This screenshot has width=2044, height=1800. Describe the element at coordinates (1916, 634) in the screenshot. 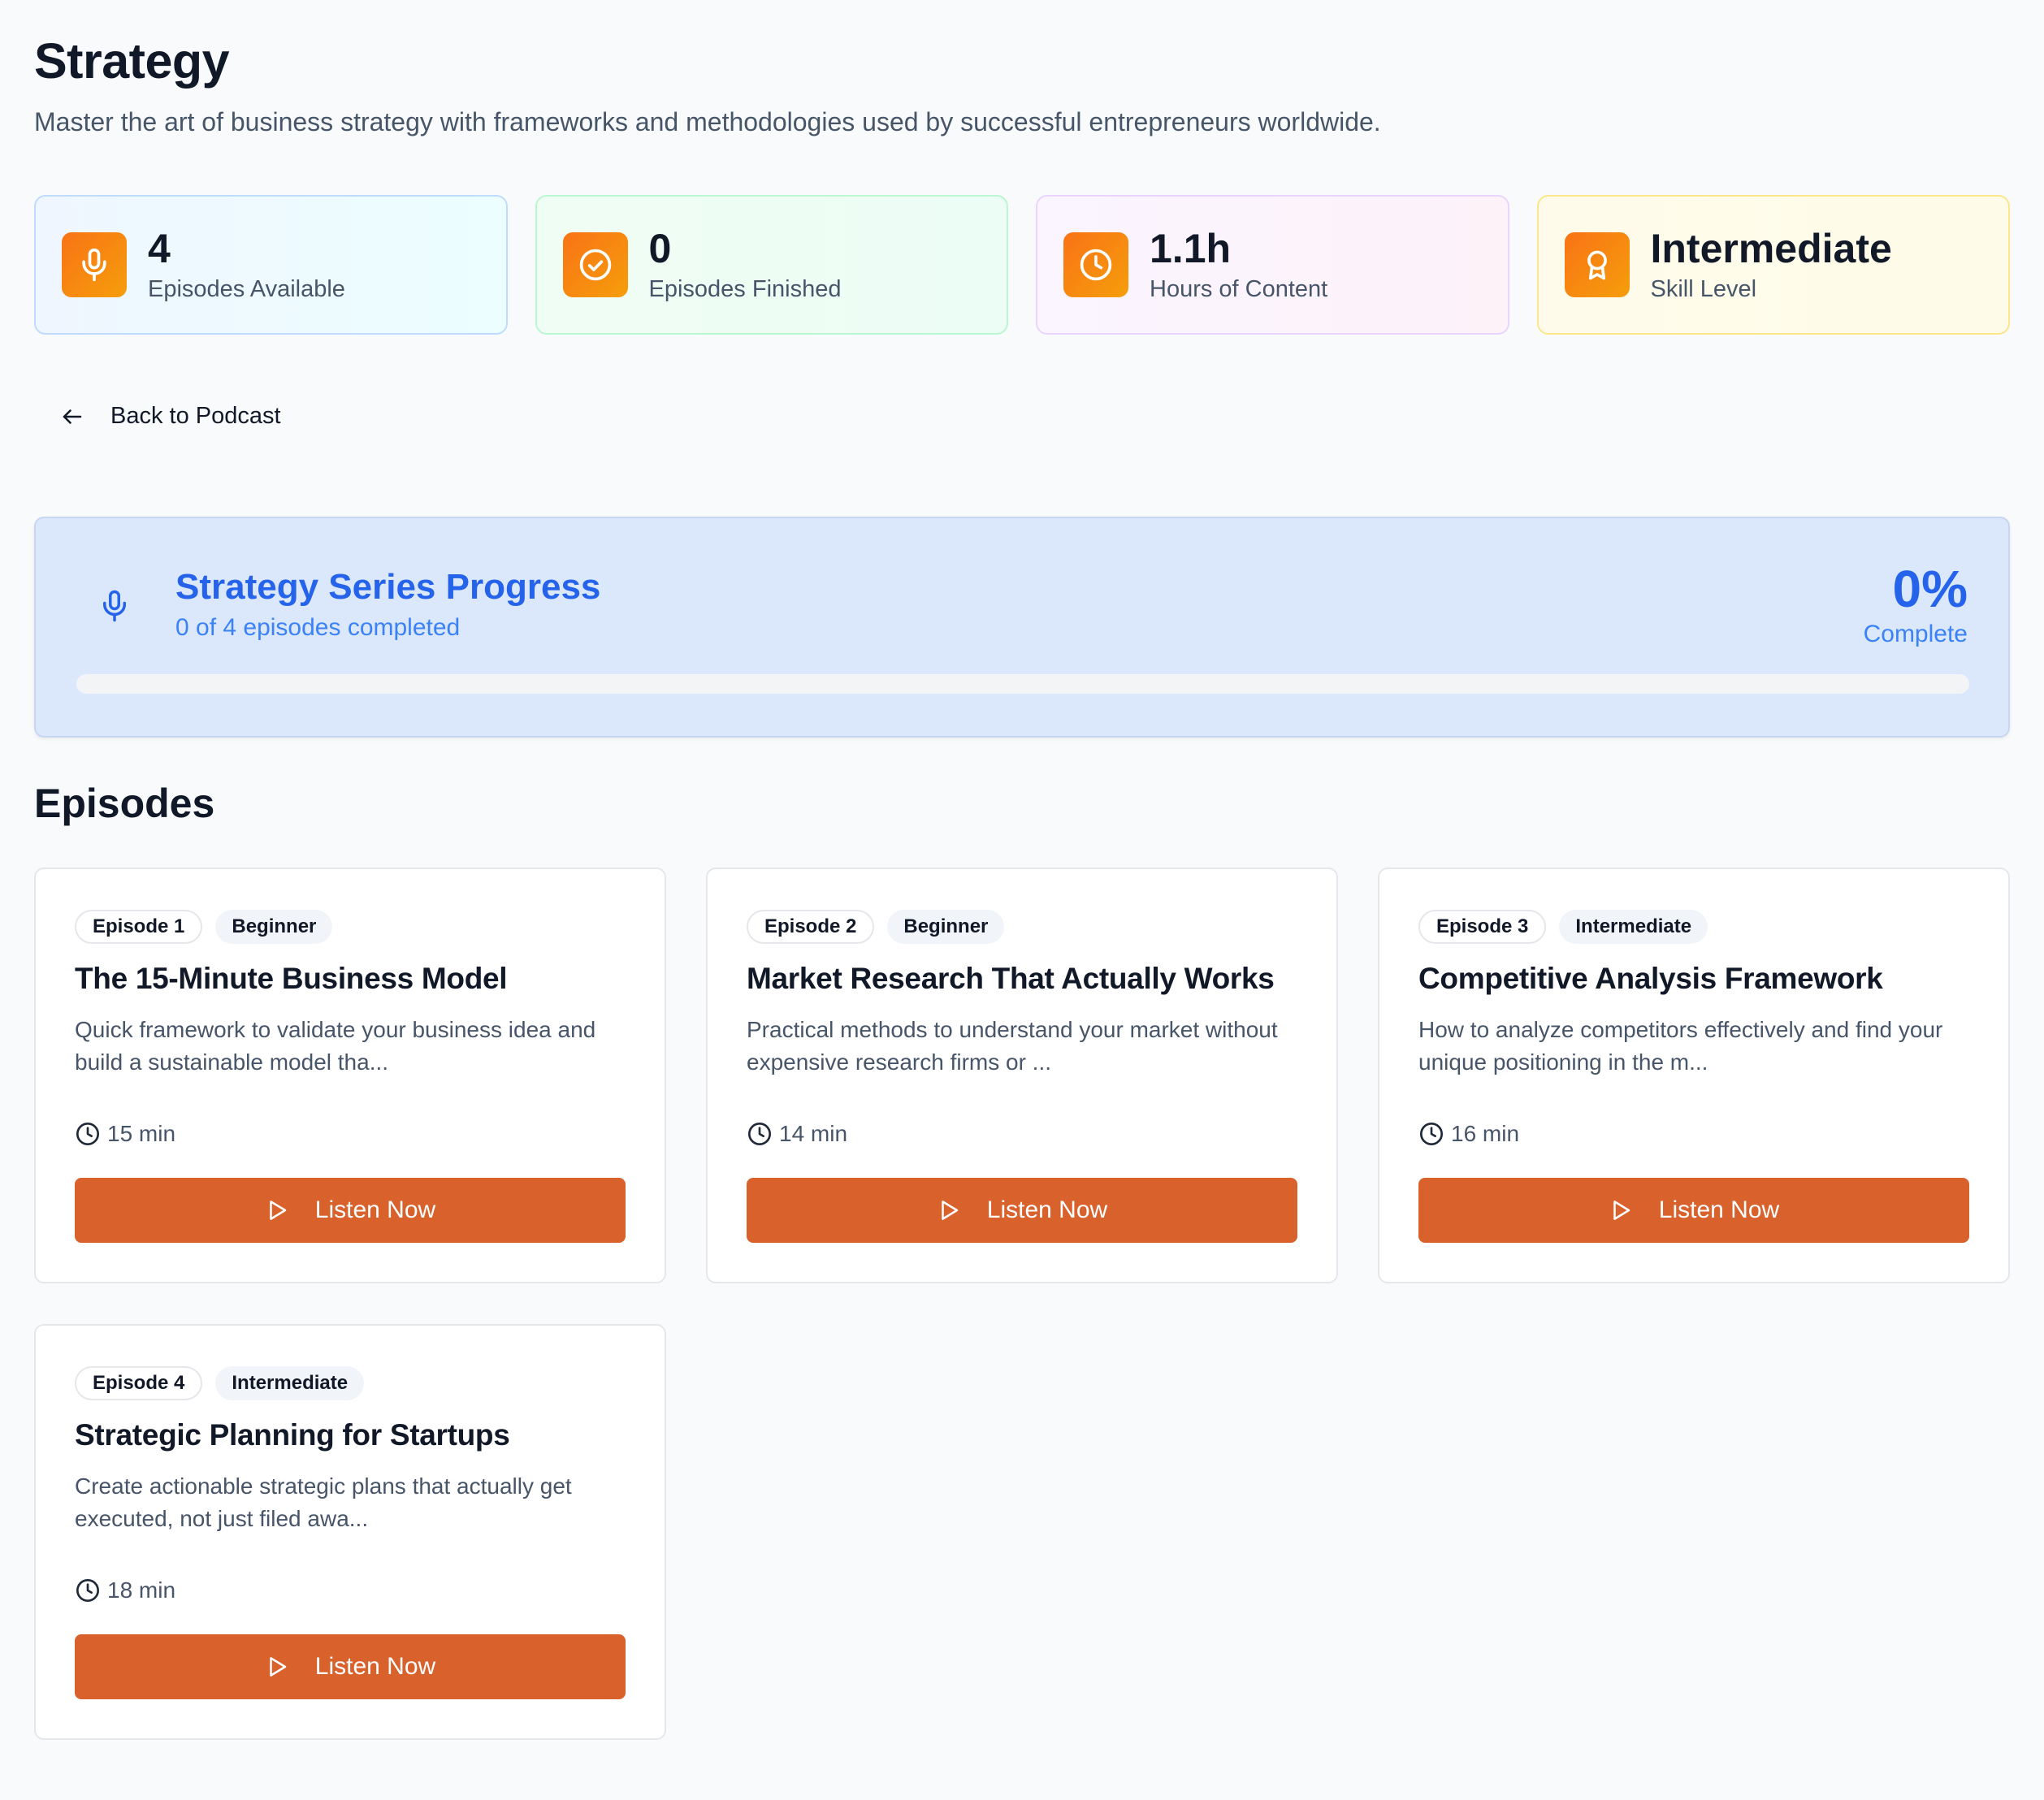

I see `progress-complete-label: Complete` at that location.